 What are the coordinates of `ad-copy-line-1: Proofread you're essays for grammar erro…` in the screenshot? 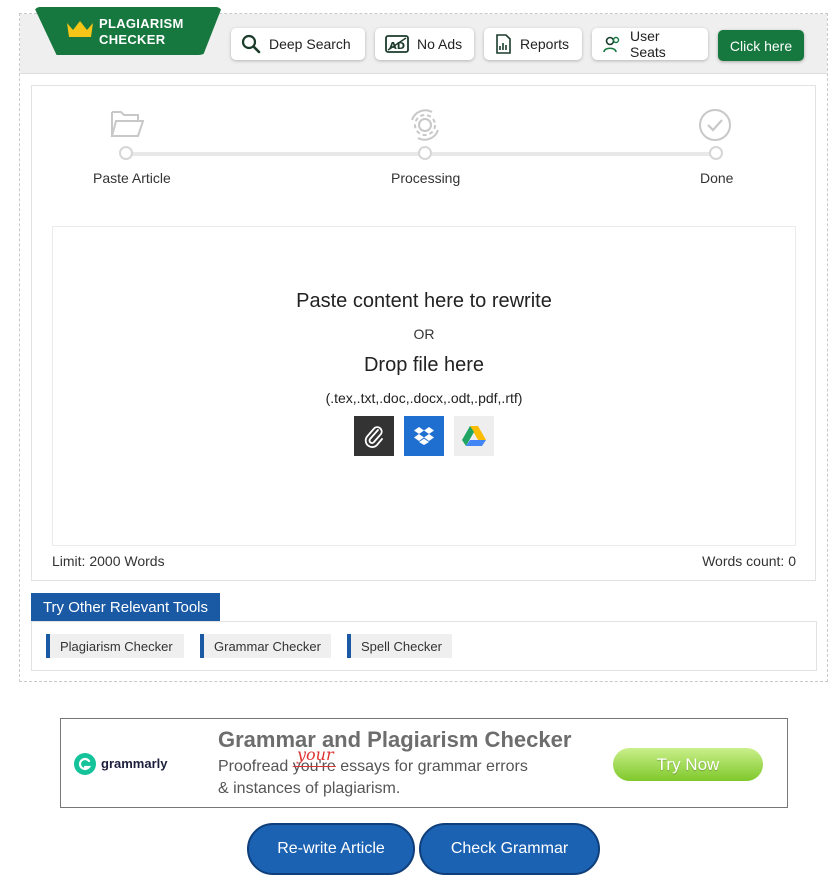 It's located at (373, 767).